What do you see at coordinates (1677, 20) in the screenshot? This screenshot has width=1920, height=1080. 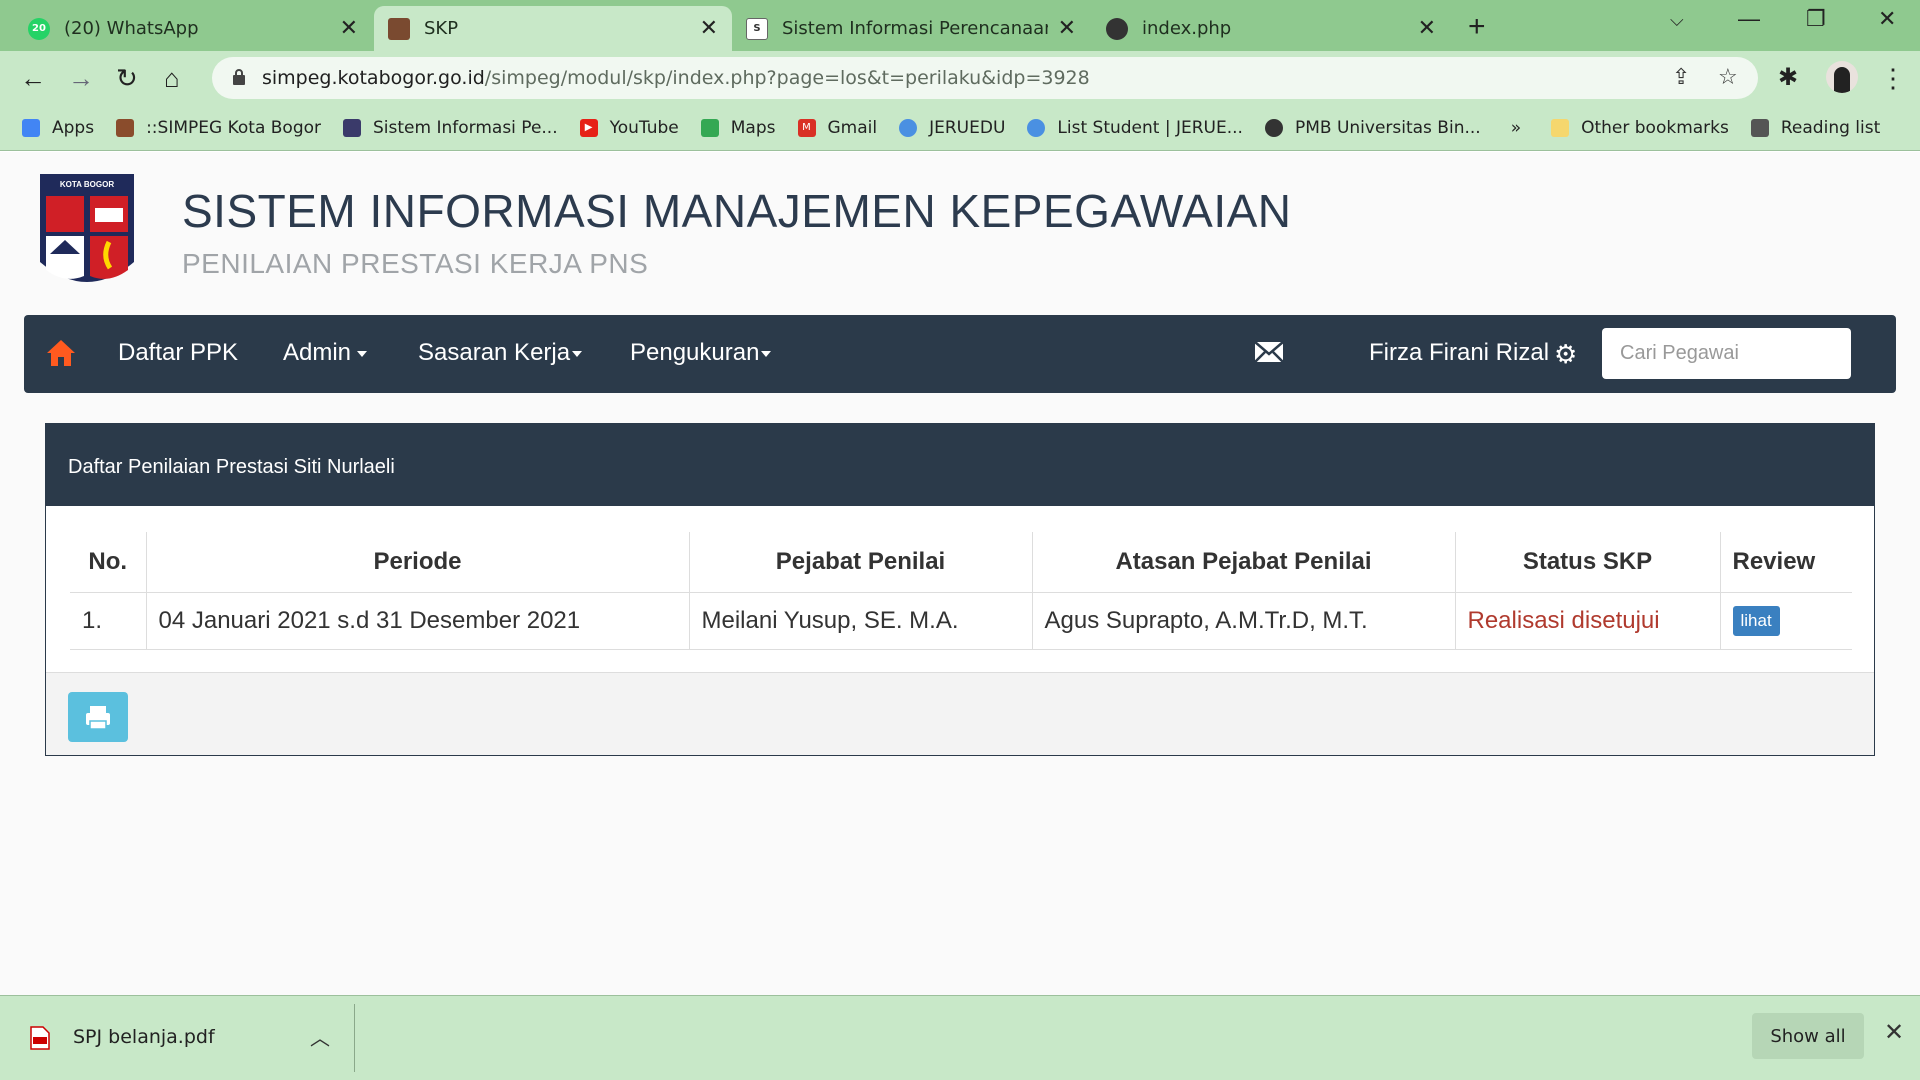 I see `tab-search-icon: ⌵` at bounding box center [1677, 20].